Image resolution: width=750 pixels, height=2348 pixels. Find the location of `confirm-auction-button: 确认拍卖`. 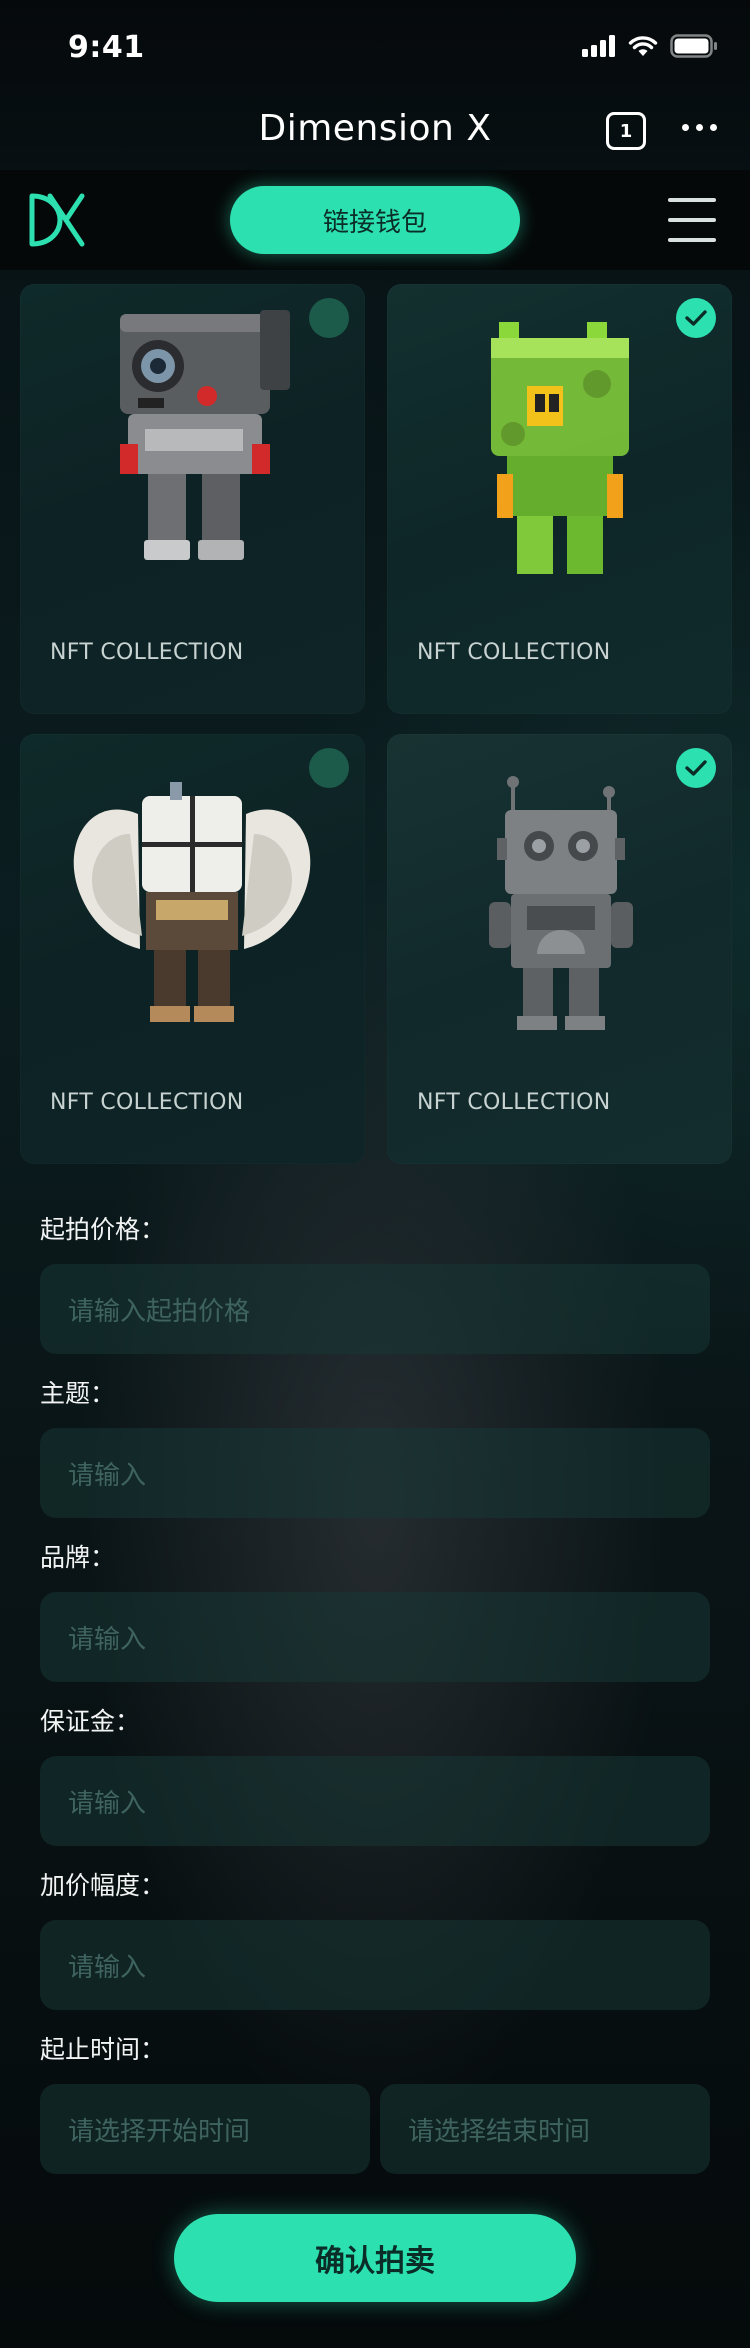

confirm-auction-button: 确认拍卖 is located at coordinates (375, 2258).